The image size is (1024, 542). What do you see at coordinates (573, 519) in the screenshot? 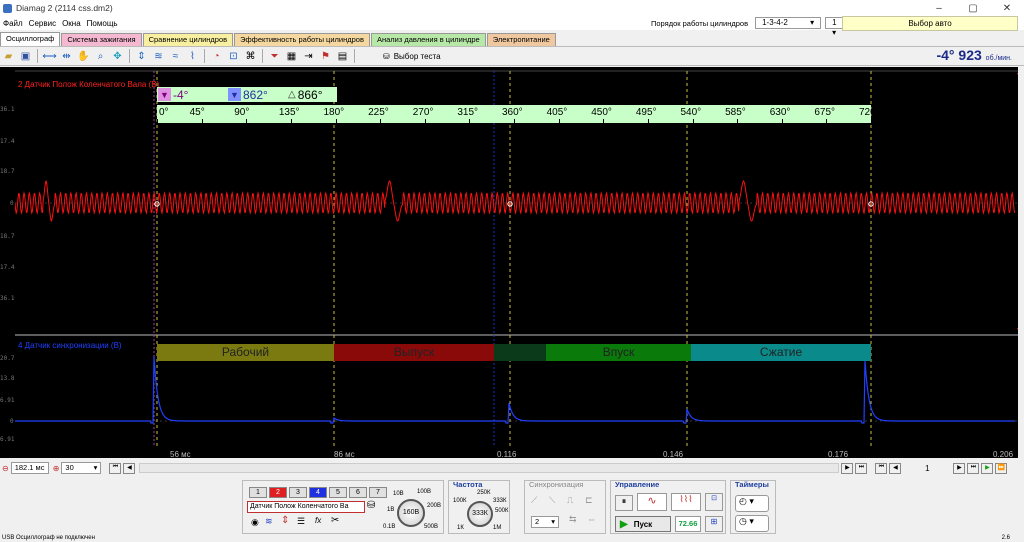
I see `sync-level-icon: ⇆` at bounding box center [573, 519].